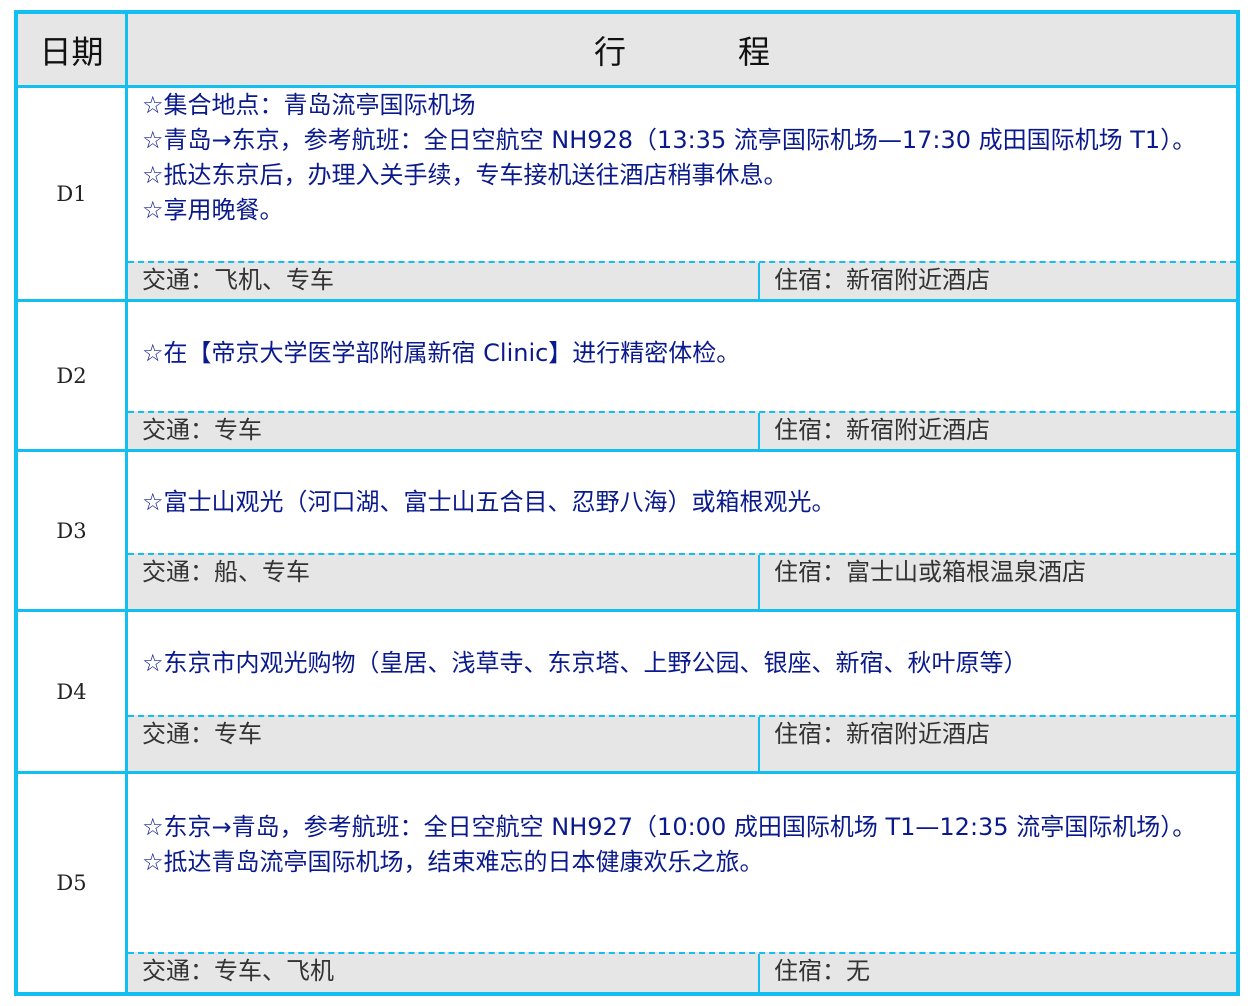 The height and width of the screenshot is (1006, 1254). What do you see at coordinates (609, 51) in the screenshot?
I see `itinerary-header-char-1: 行` at bounding box center [609, 51].